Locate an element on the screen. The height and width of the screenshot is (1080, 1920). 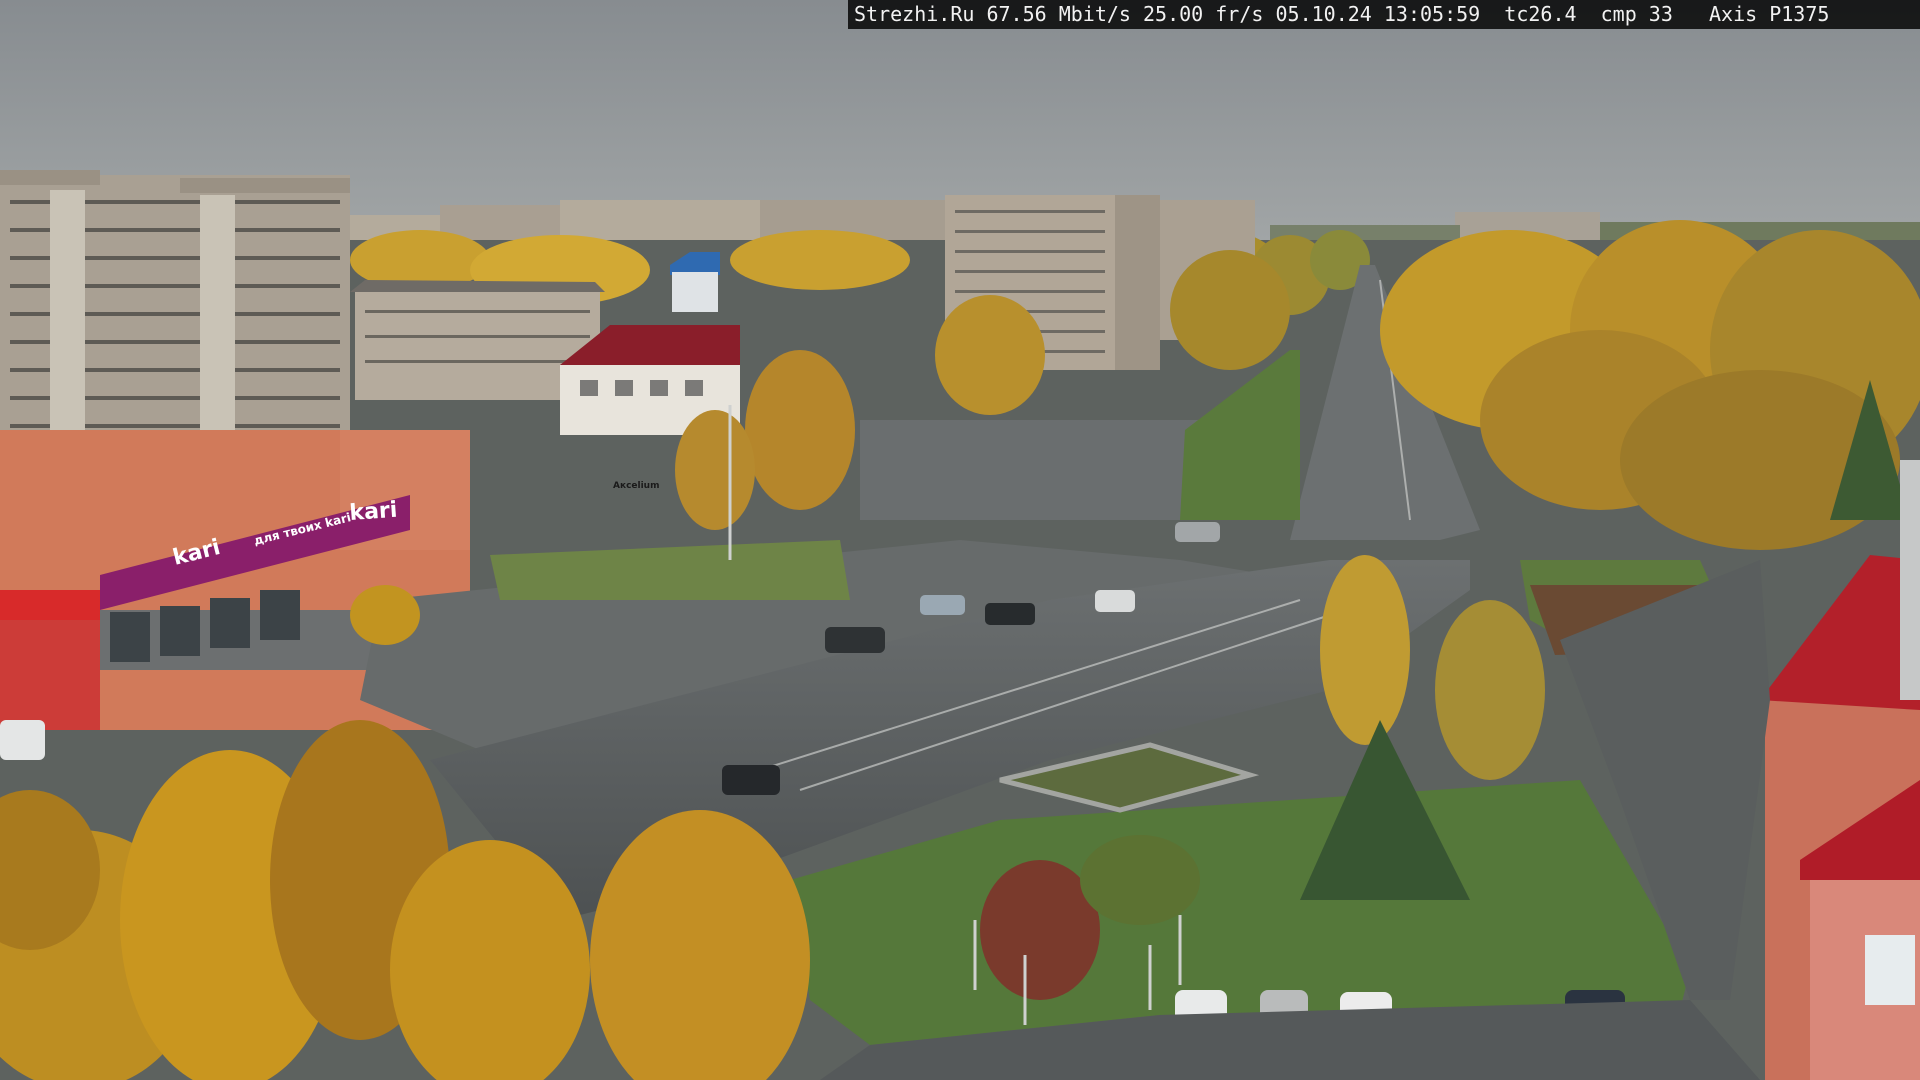
overlay-bitrate: 67.56 Mbit/s is located at coordinates (1058, 14).